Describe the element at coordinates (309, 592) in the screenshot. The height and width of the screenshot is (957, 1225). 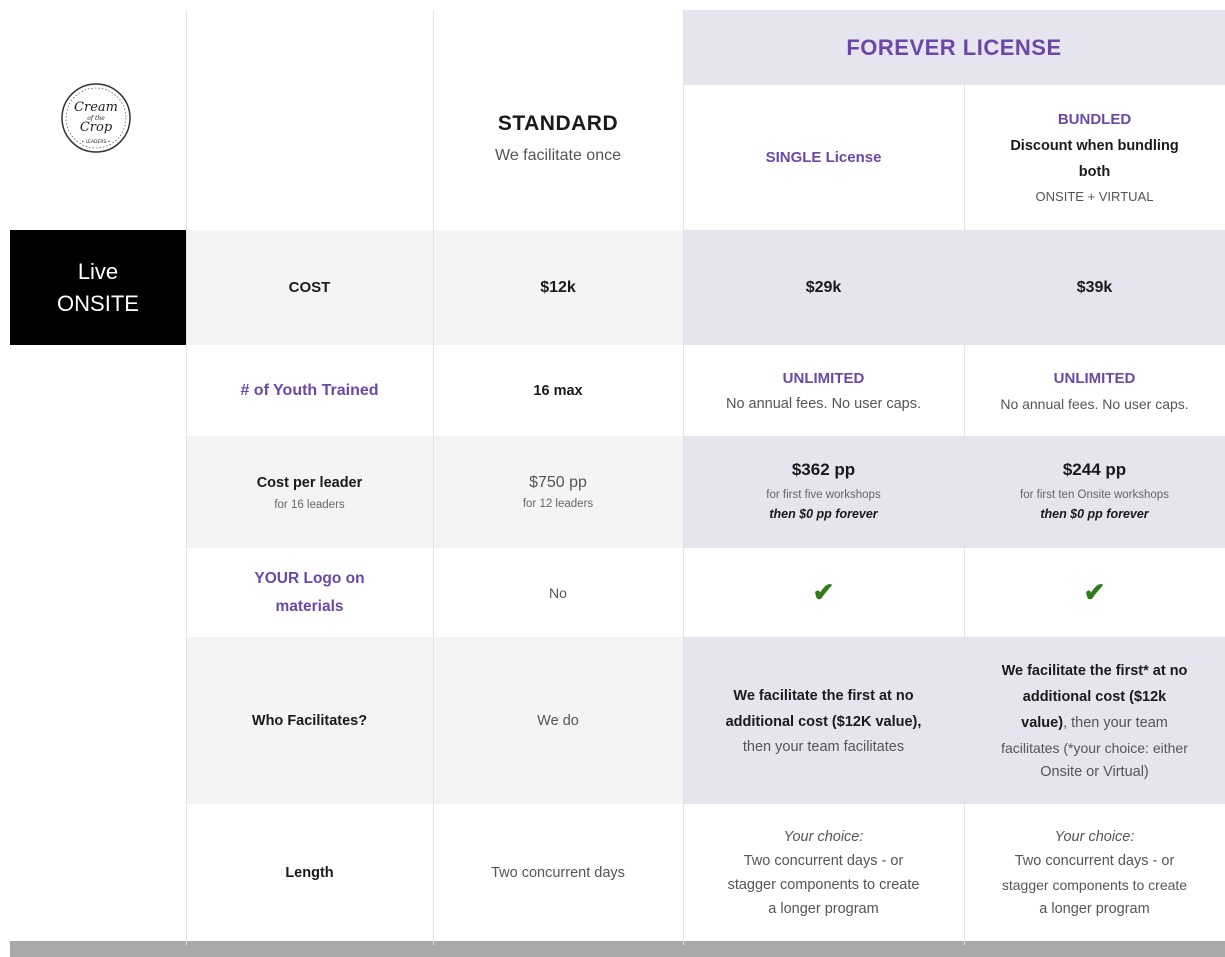
I see `logo-row-label: YOUR Logo on materials` at that location.